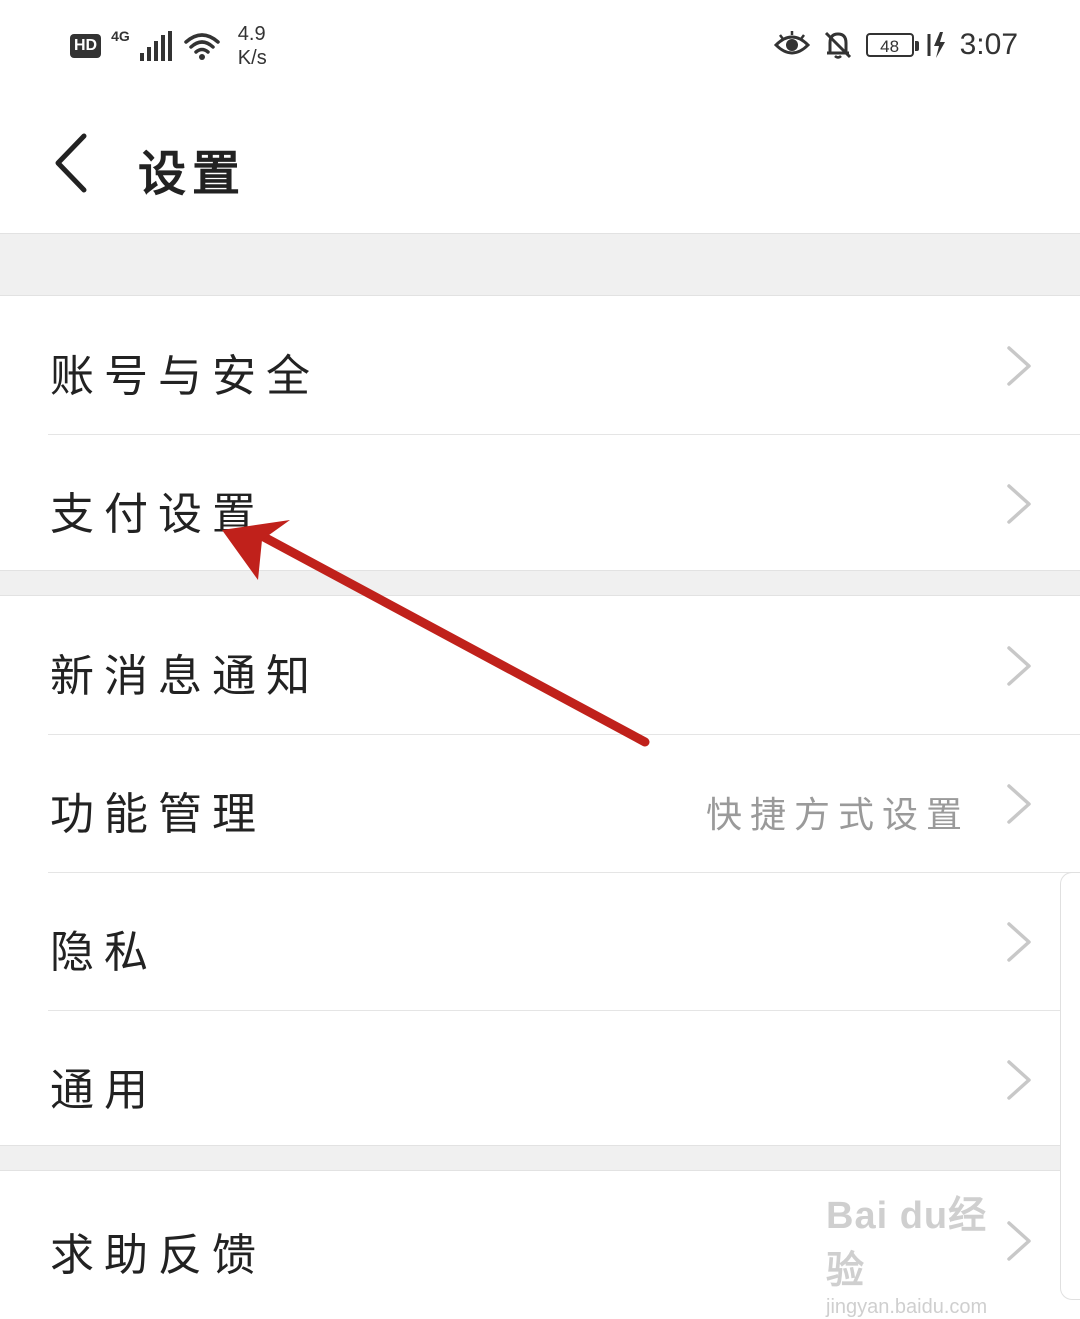  I want to click on settings-item-payment: 支付设置, so click(540, 503).